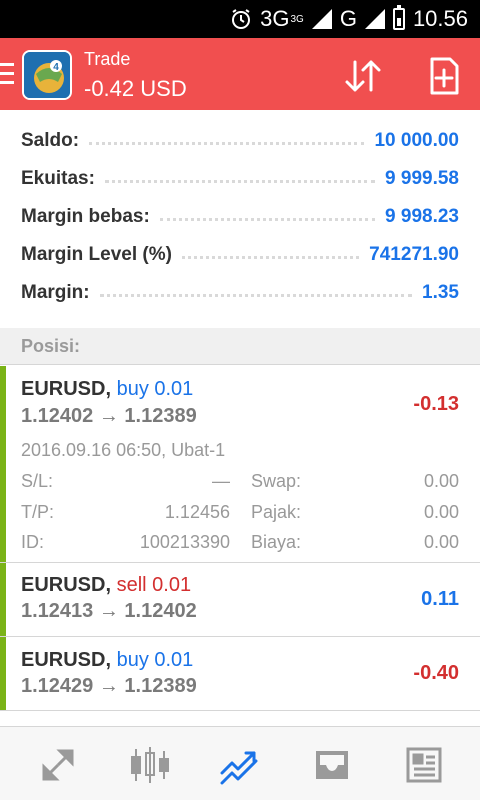  I want to click on tax-label: Pajak:, so click(276, 512).